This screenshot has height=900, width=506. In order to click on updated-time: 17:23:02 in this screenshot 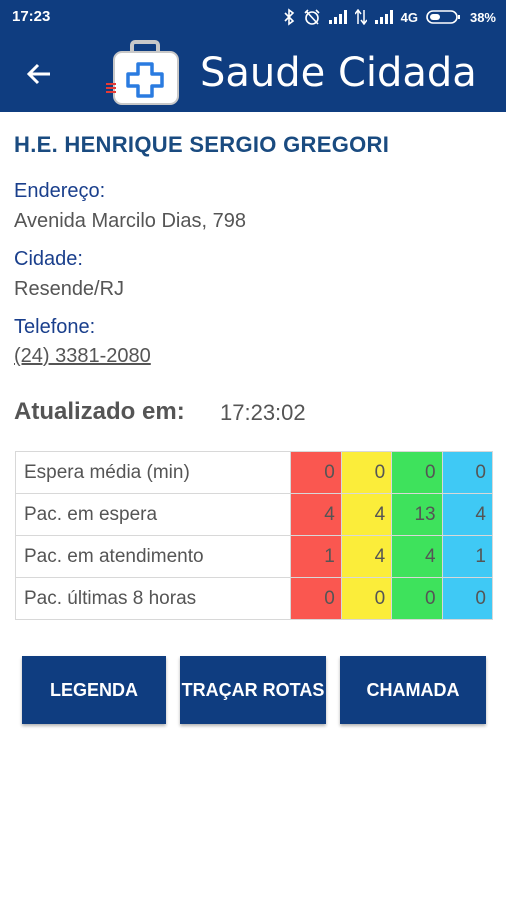, I will do `click(263, 412)`.